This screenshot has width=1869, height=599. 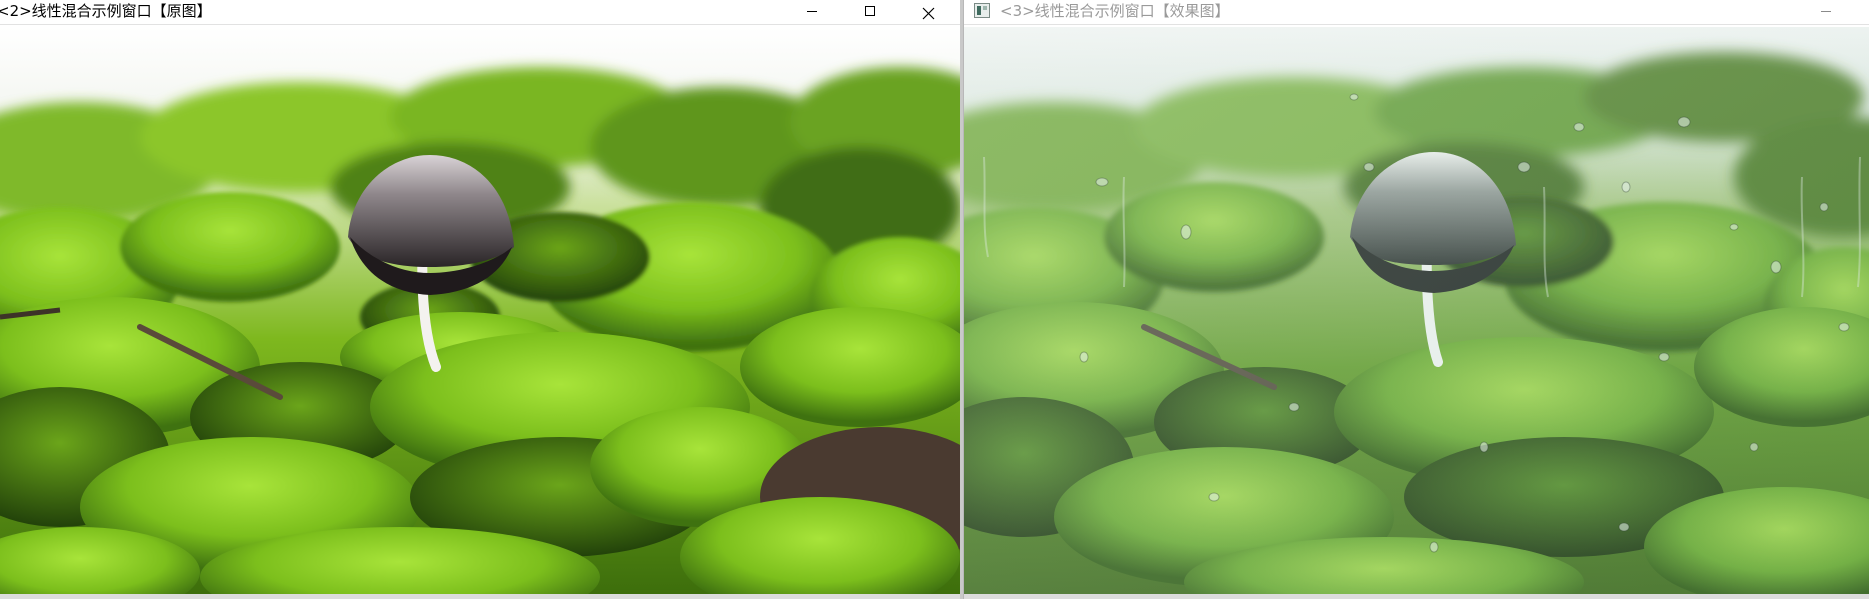 What do you see at coordinates (480, 12) in the screenshot?
I see `title-bar: <2>线性混合示例窗口【原图】` at bounding box center [480, 12].